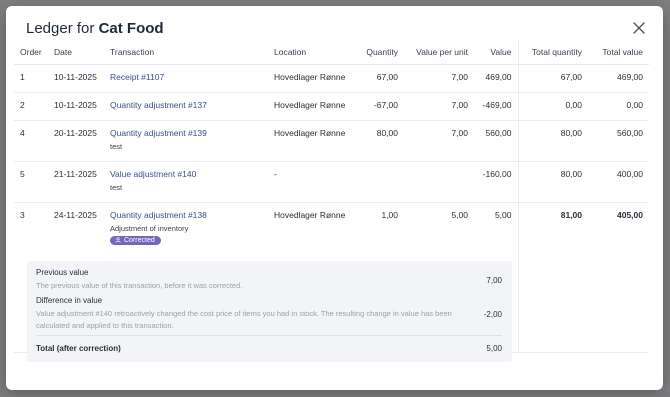 The height and width of the screenshot is (397, 670). I want to click on user-icon, so click(118, 240).